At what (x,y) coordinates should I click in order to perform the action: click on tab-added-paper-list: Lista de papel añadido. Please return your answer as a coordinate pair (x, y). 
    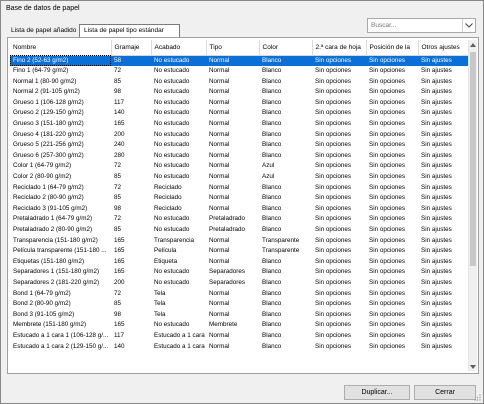
    Looking at the image, I should click on (42, 31).